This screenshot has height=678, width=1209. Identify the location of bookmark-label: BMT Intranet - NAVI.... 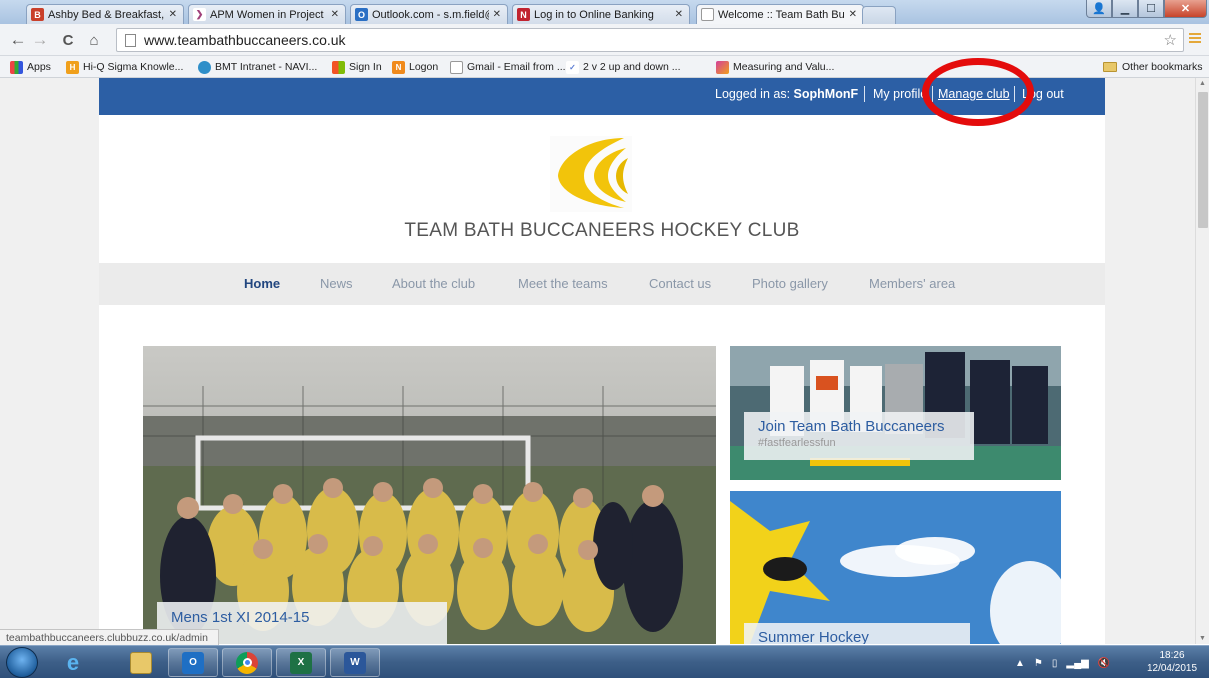
(266, 67).